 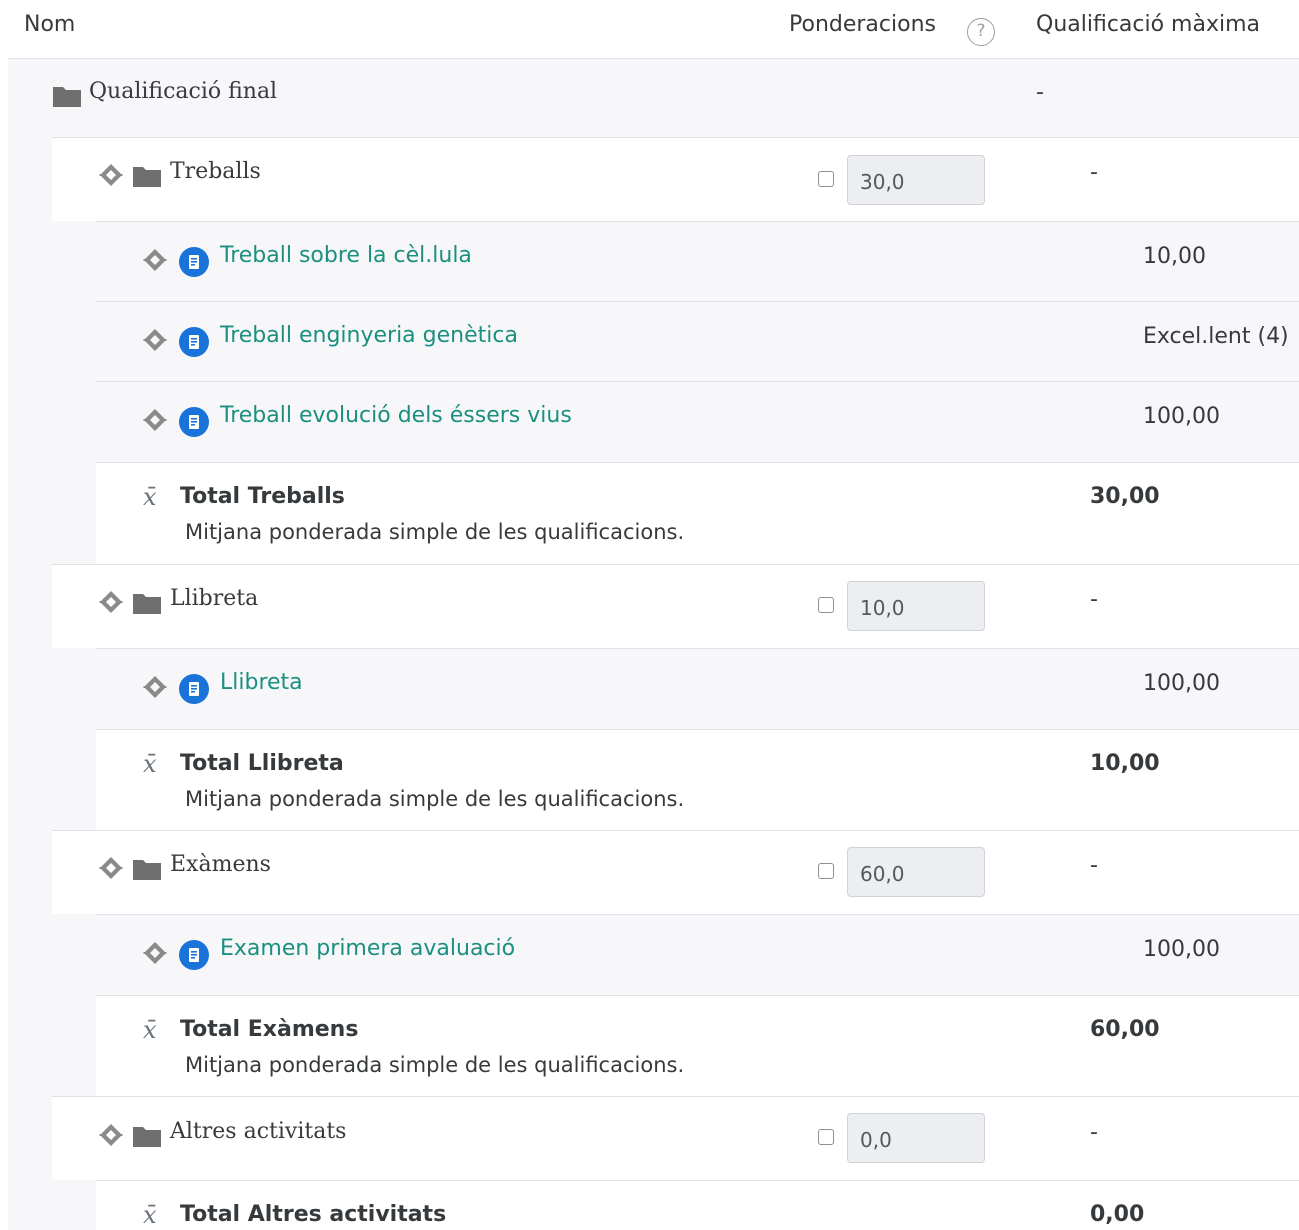 What do you see at coordinates (74, 392) in the screenshot?
I see `category-rail-treballs` at bounding box center [74, 392].